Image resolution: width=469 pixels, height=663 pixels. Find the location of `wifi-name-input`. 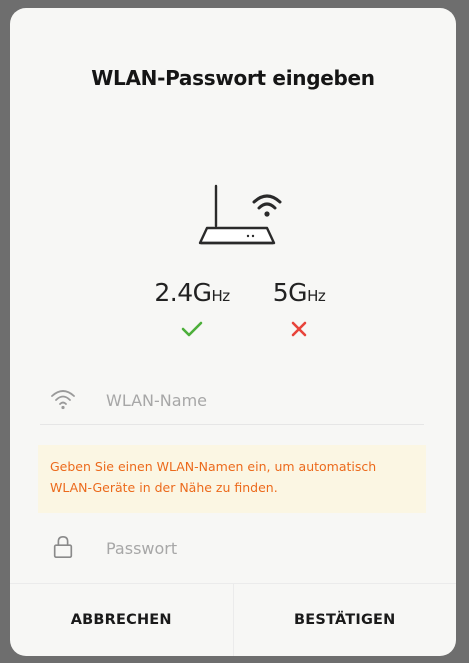

wifi-name-input is located at coordinates (256, 400).